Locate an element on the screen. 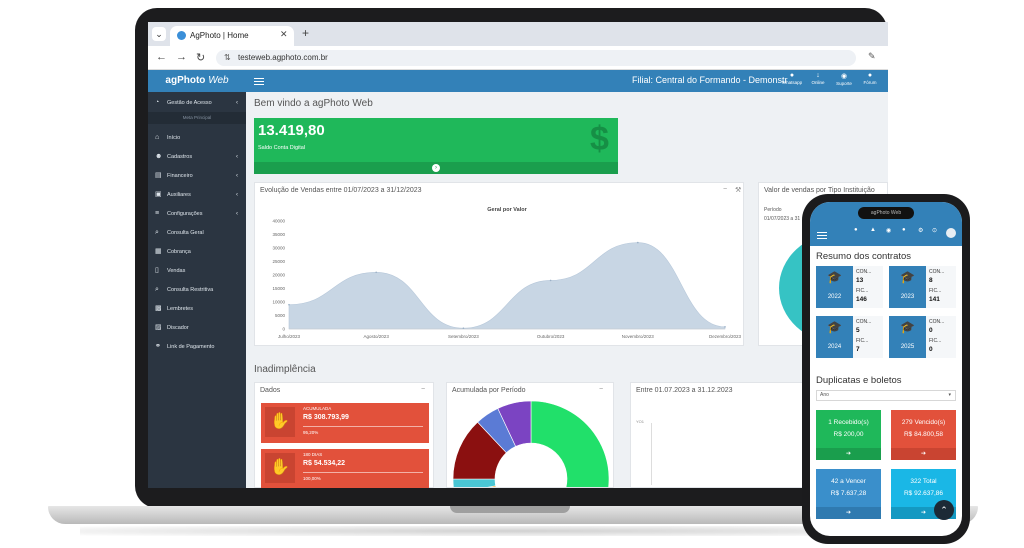  site-info-icon: ⇅ is located at coordinates (227, 57).